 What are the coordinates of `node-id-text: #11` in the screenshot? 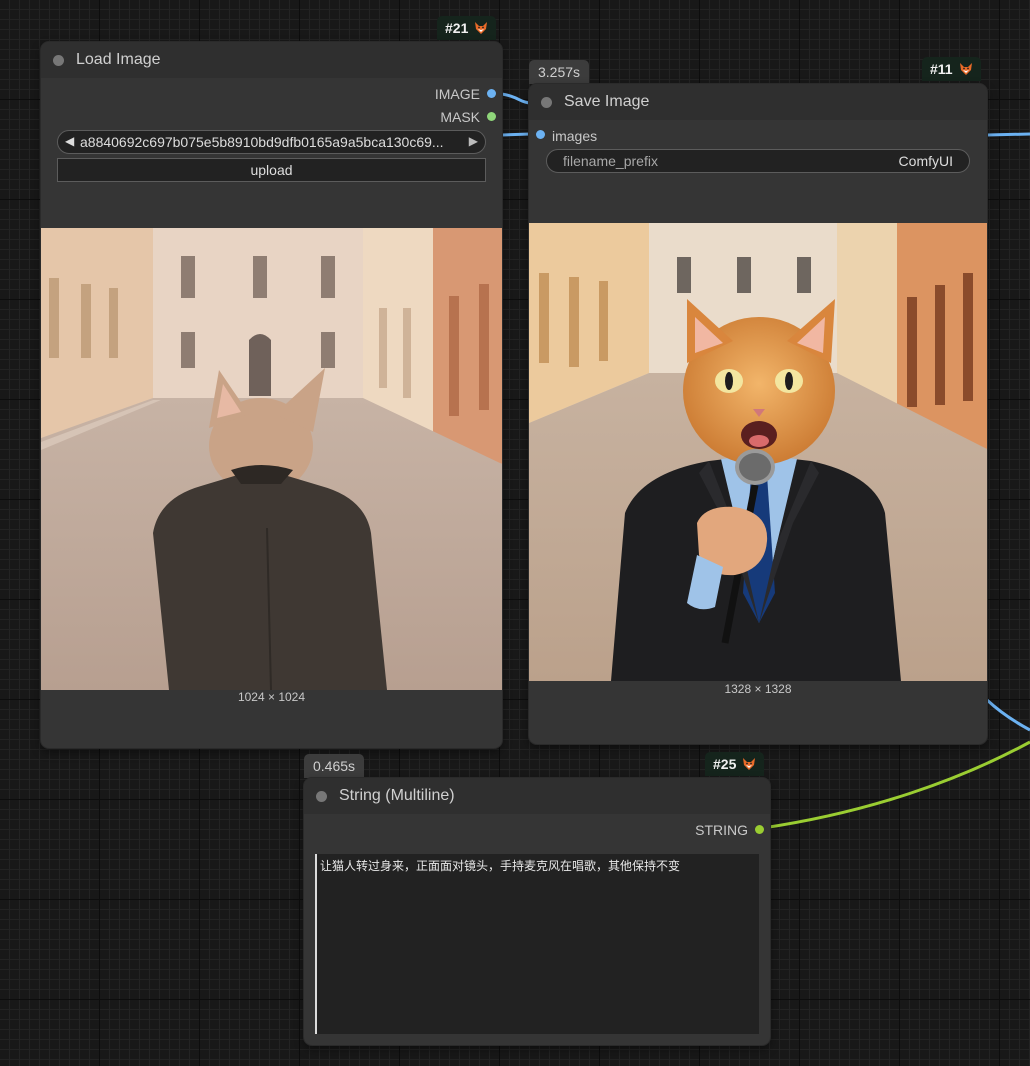 It's located at (941, 69).